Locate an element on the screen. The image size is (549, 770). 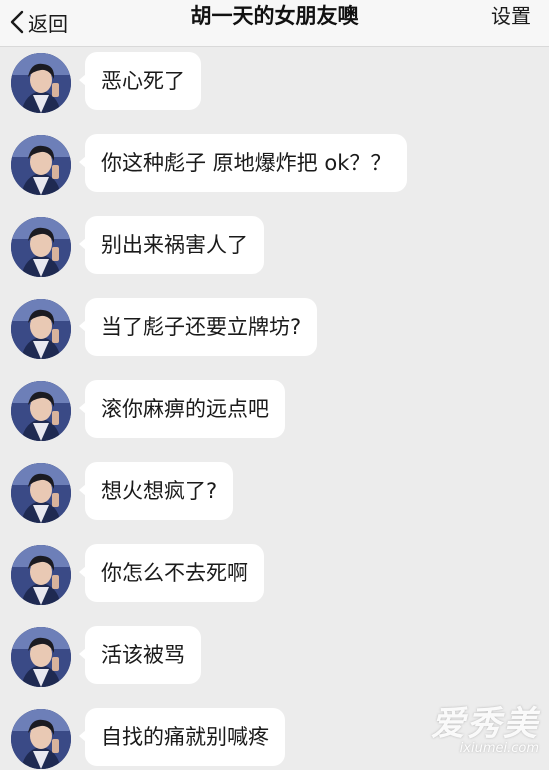
chevron-left-icon is located at coordinates (17, 22).